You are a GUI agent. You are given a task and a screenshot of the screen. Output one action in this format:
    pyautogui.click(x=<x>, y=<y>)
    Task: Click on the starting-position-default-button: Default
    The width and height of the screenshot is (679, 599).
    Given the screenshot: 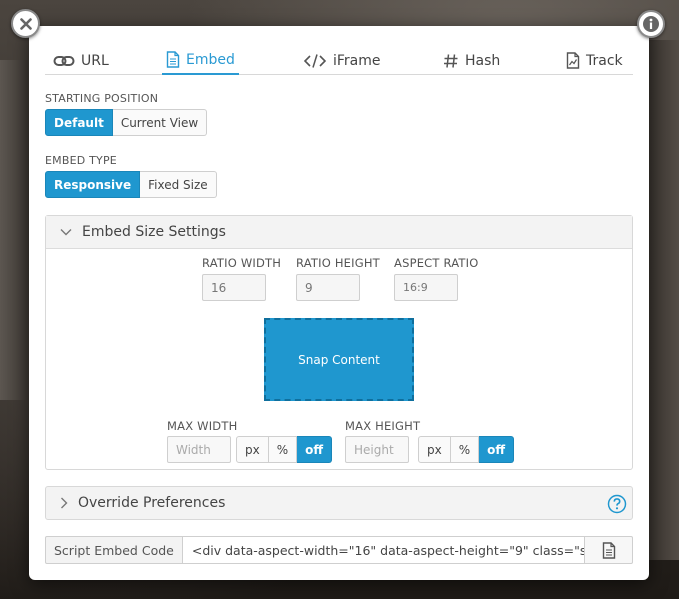 What is the action you would take?
    pyautogui.click(x=79, y=122)
    